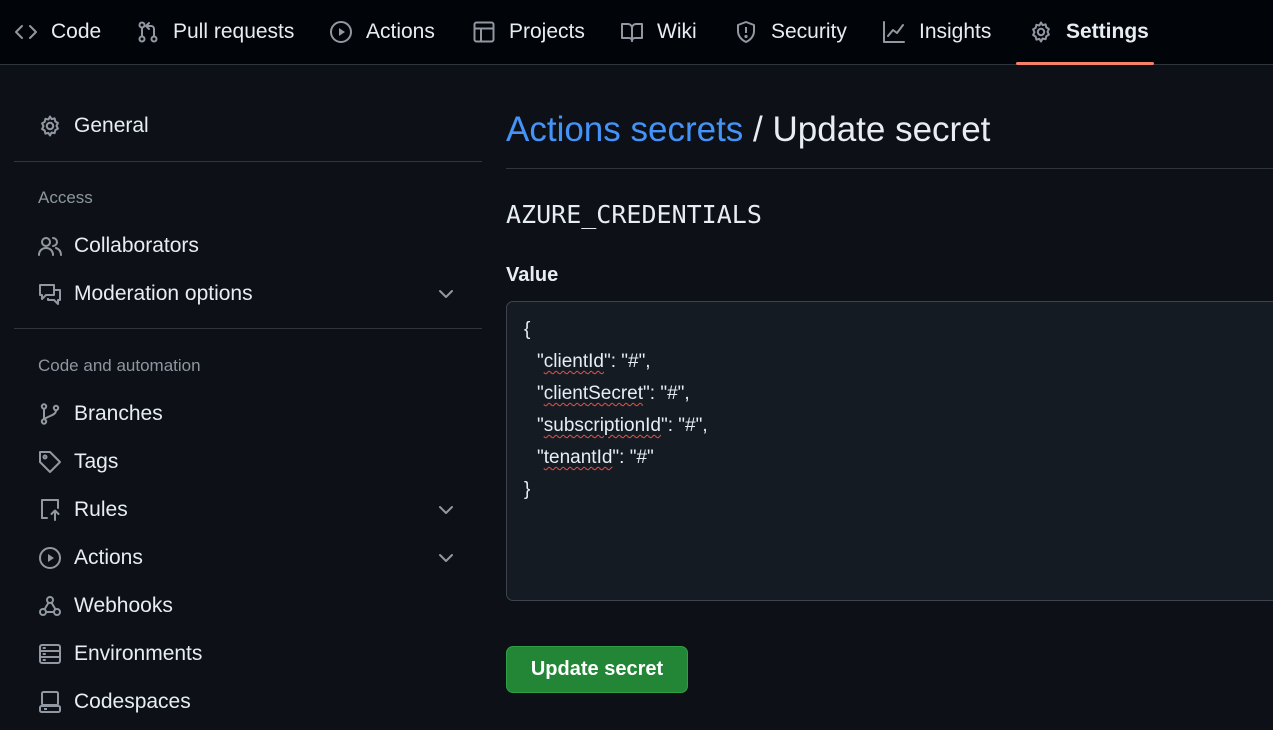  I want to click on page-title-text: Update secret, so click(881, 129).